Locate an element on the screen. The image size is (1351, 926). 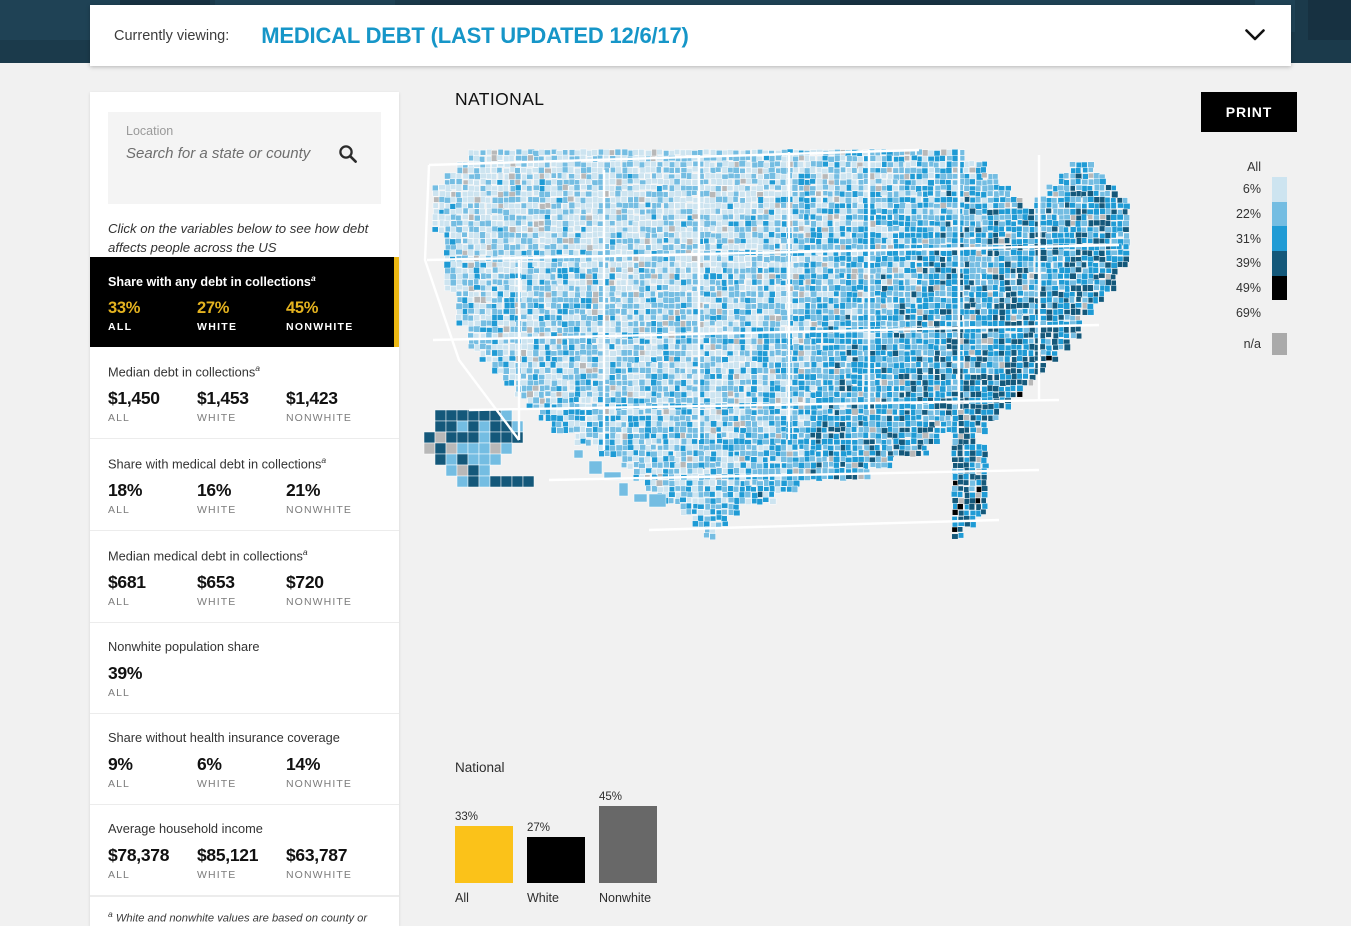
search-icon is located at coordinates (347, 156).